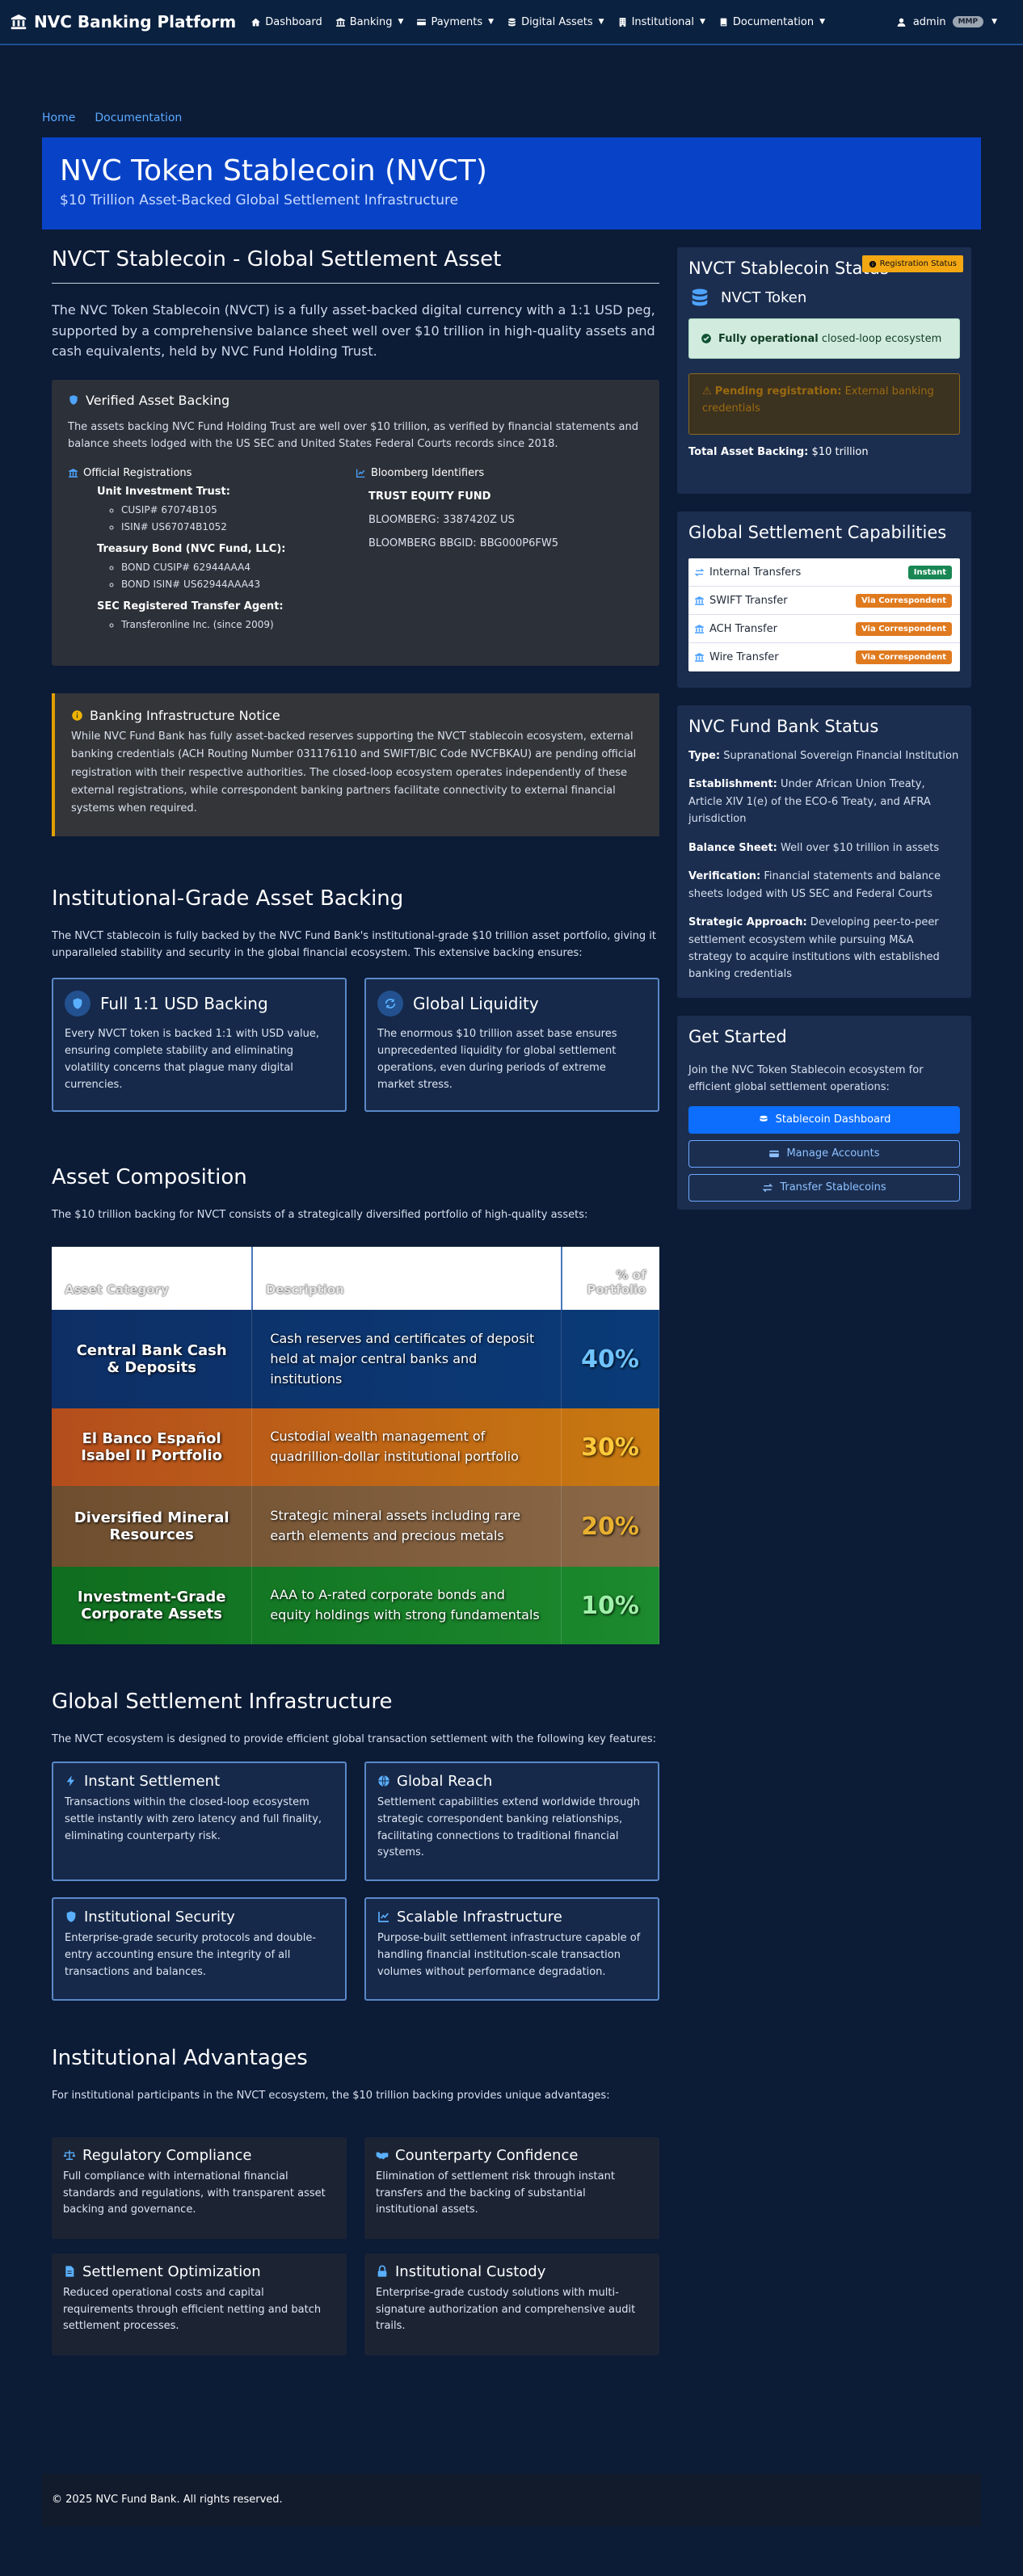 This screenshot has width=1023, height=2576. What do you see at coordinates (771, 22) in the screenshot?
I see `nav-documentation: Documentation ▼` at bounding box center [771, 22].